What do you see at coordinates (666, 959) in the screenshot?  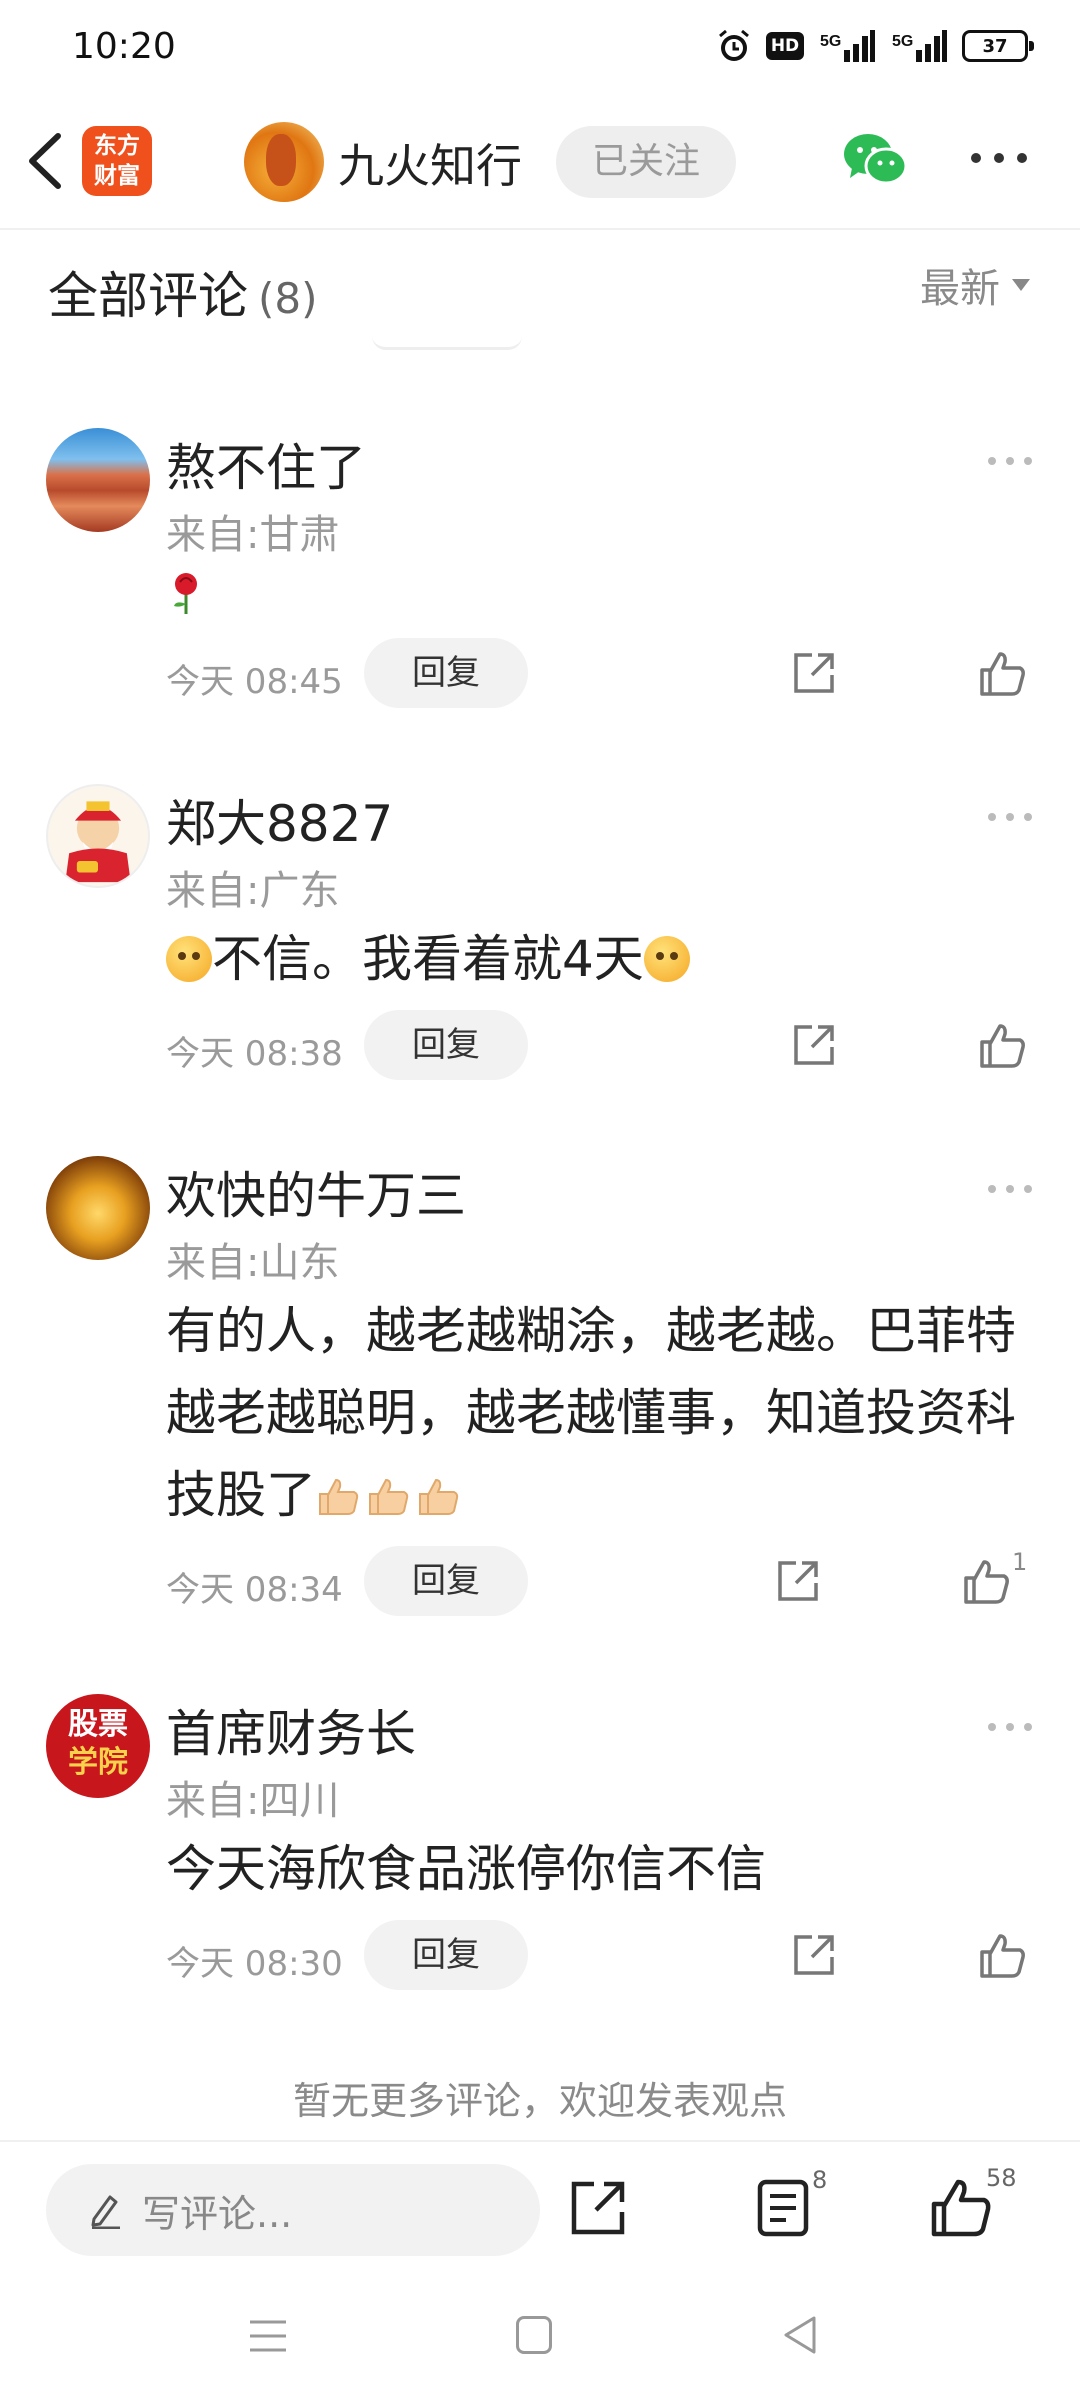 I see `giggle-emoji-icon` at bounding box center [666, 959].